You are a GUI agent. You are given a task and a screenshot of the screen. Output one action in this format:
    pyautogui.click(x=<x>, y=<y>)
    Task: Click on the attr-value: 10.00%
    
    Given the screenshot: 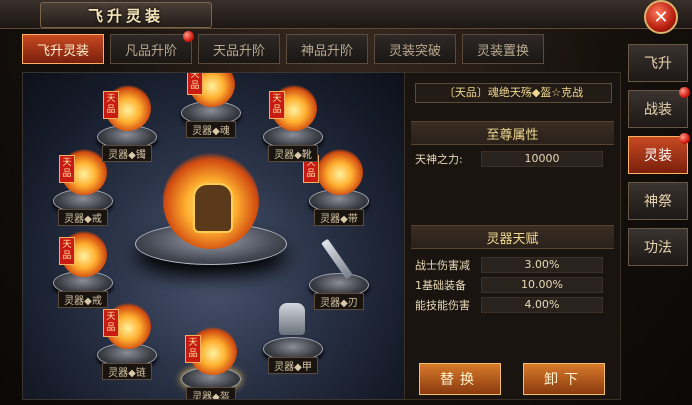 What is the action you would take?
    pyautogui.click(x=542, y=285)
    